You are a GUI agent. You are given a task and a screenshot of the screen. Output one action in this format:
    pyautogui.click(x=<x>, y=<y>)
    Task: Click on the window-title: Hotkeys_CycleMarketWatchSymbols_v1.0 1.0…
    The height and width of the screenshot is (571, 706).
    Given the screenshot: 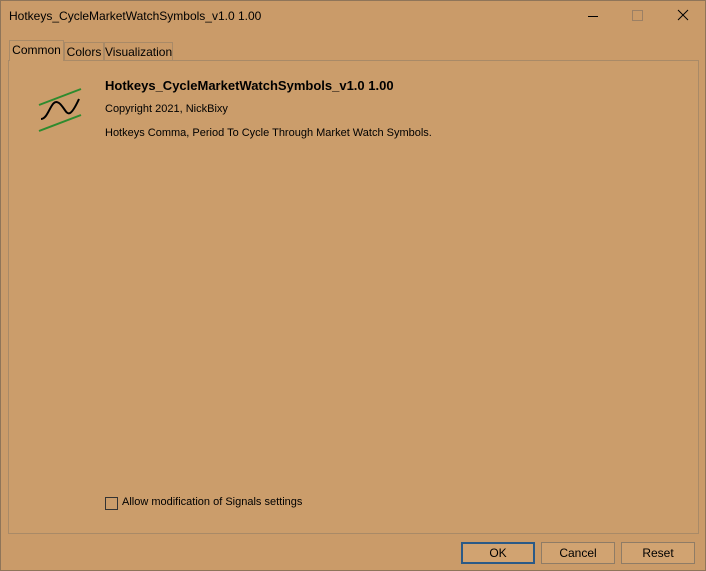 What is the action you would take?
    pyautogui.click(x=135, y=16)
    